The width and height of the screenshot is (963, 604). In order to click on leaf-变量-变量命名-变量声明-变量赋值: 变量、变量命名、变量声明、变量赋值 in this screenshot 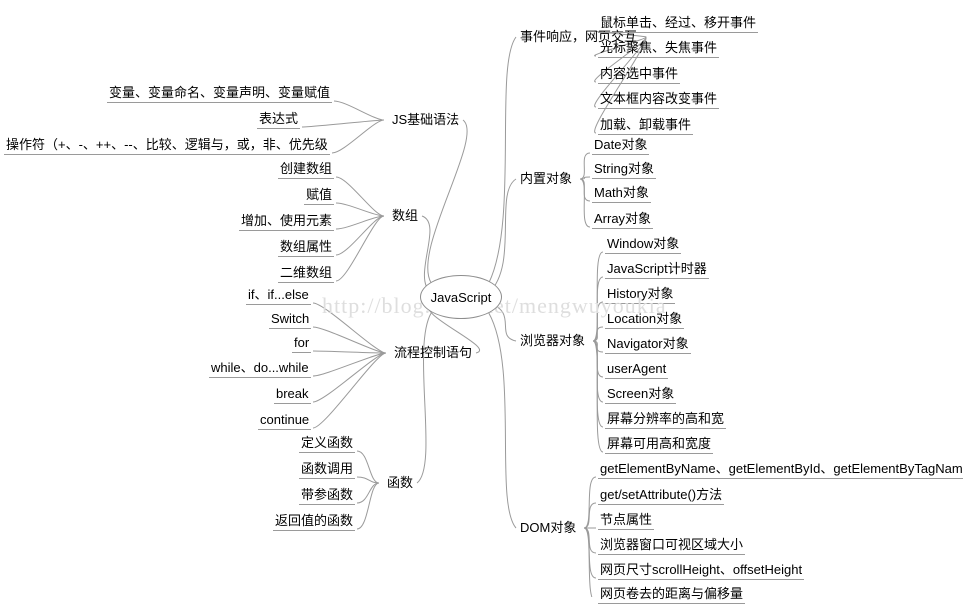, I will do `click(220, 94)`.